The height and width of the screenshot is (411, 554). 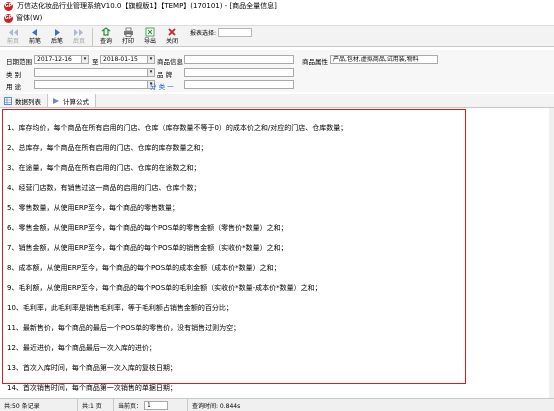 What do you see at coordinates (127, 41) in the screenshot?
I see `print-label: 打印` at bounding box center [127, 41].